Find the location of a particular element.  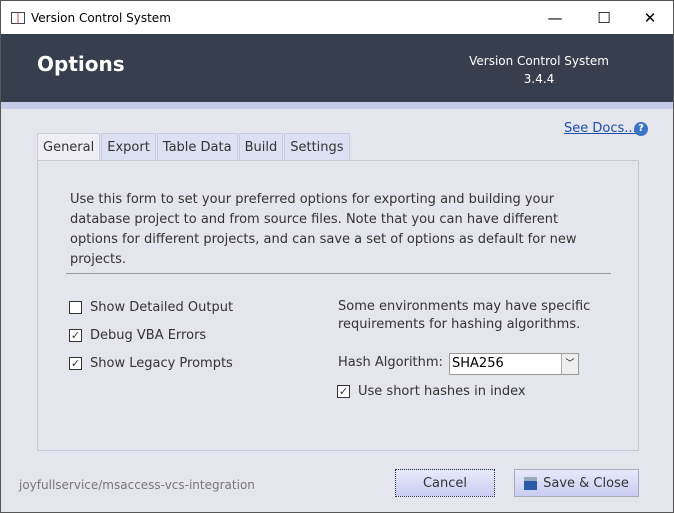

title-bar: Version Control System — ☐ ✕ is located at coordinates (337, 17).